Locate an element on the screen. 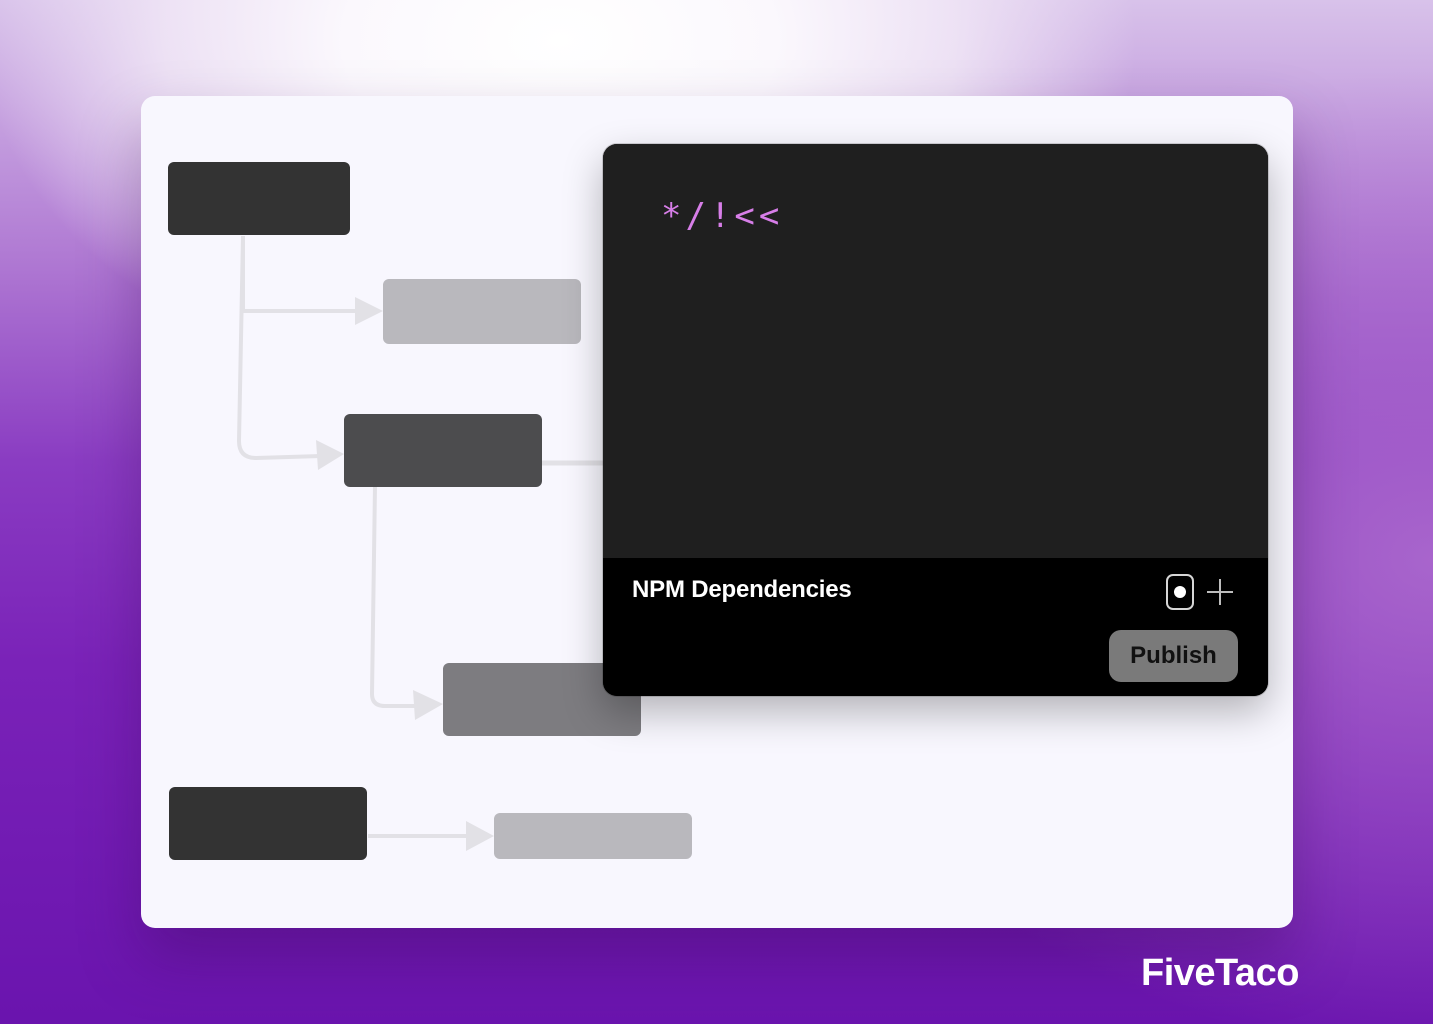 This screenshot has height=1024, width=1433. edge-a-b is located at coordinates (307, 274).